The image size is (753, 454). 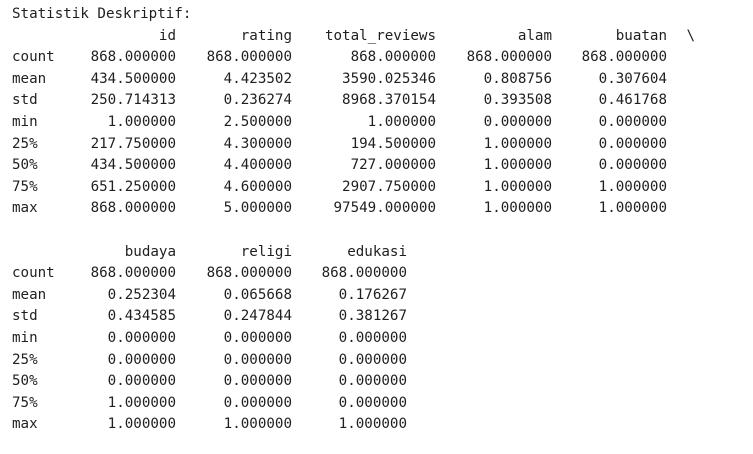 What do you see at coordinates (257, 316) in the screenshot?
I see `table-cell: 0.247844` at bounding box center [257, 316].